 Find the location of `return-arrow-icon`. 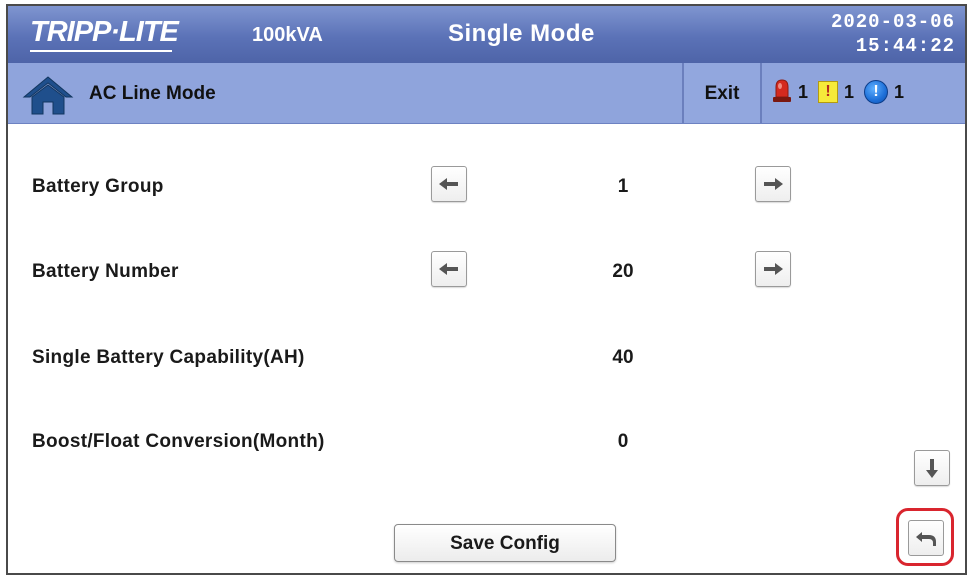

return-arrow-icon is located at coordinates (926, 539).